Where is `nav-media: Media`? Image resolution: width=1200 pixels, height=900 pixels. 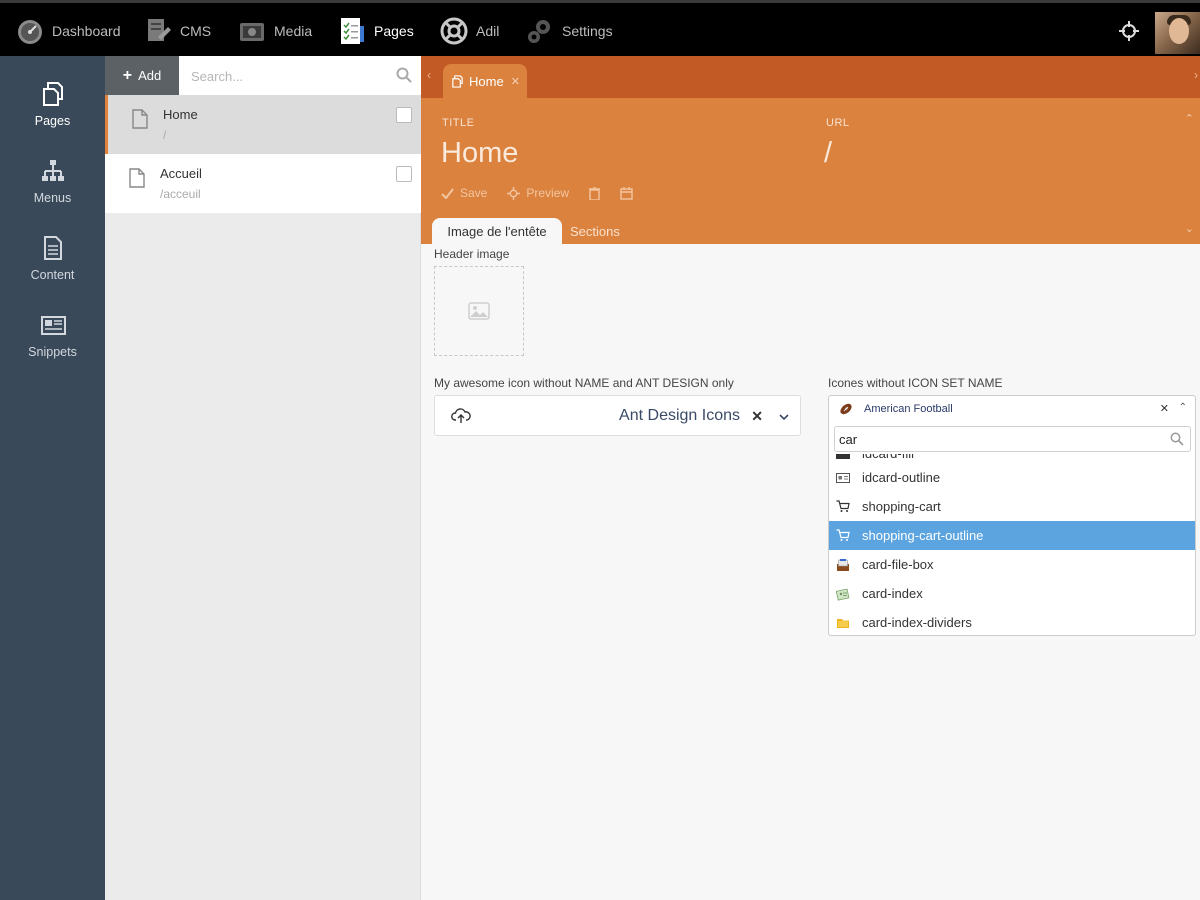
nav-media: Media is located at coordinates (274, 31).